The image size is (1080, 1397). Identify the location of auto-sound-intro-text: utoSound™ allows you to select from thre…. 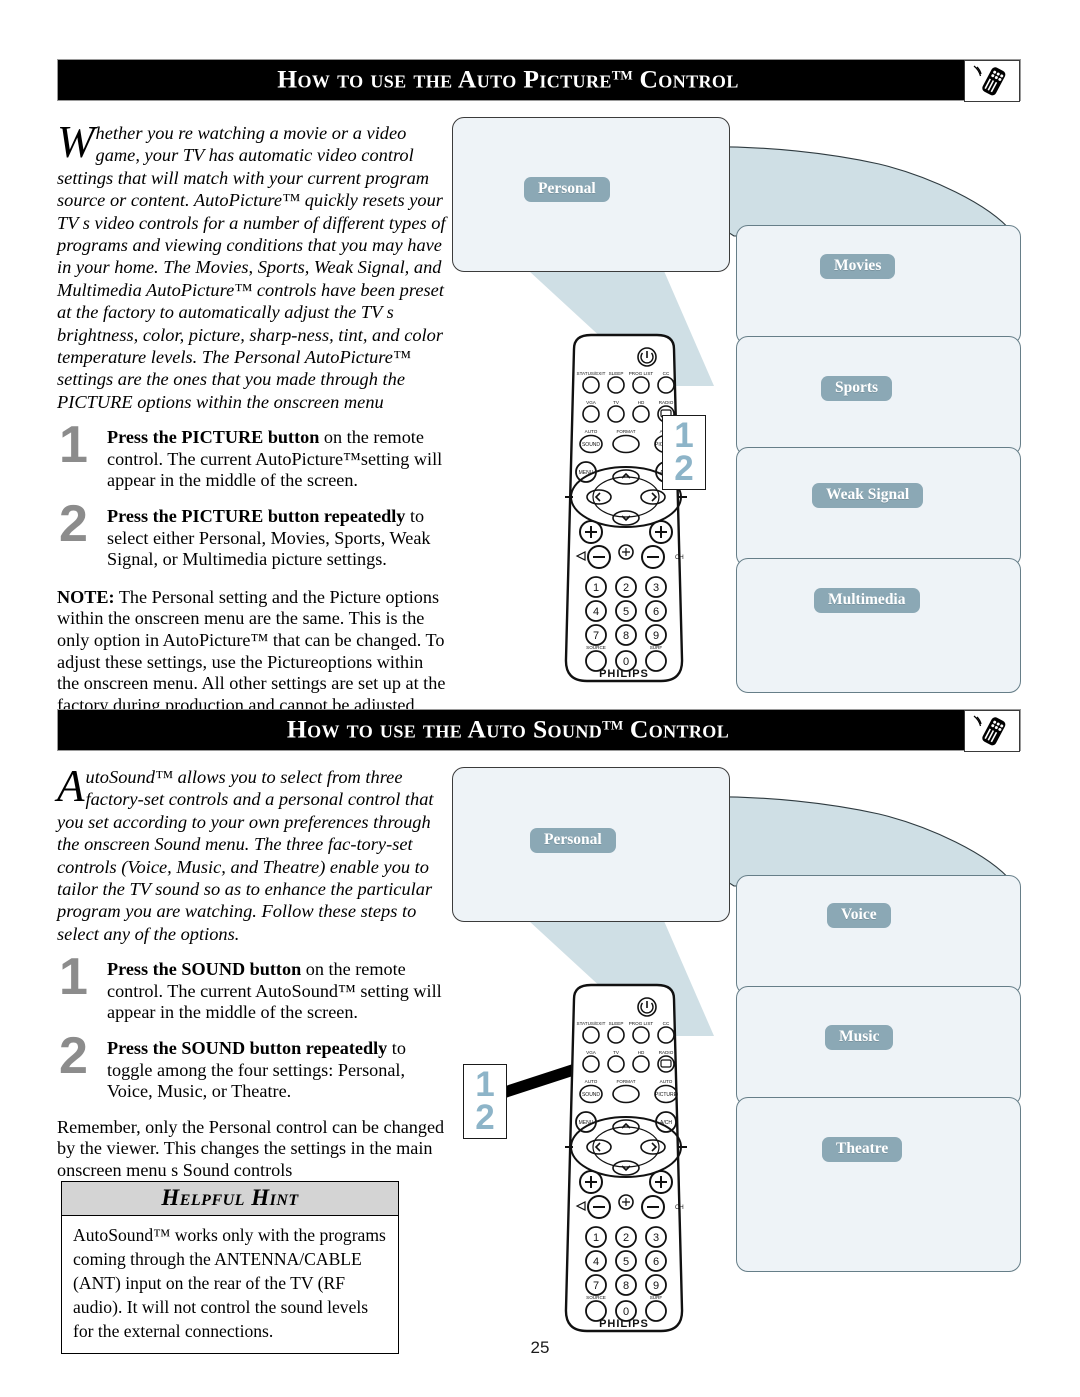
(245, 855).